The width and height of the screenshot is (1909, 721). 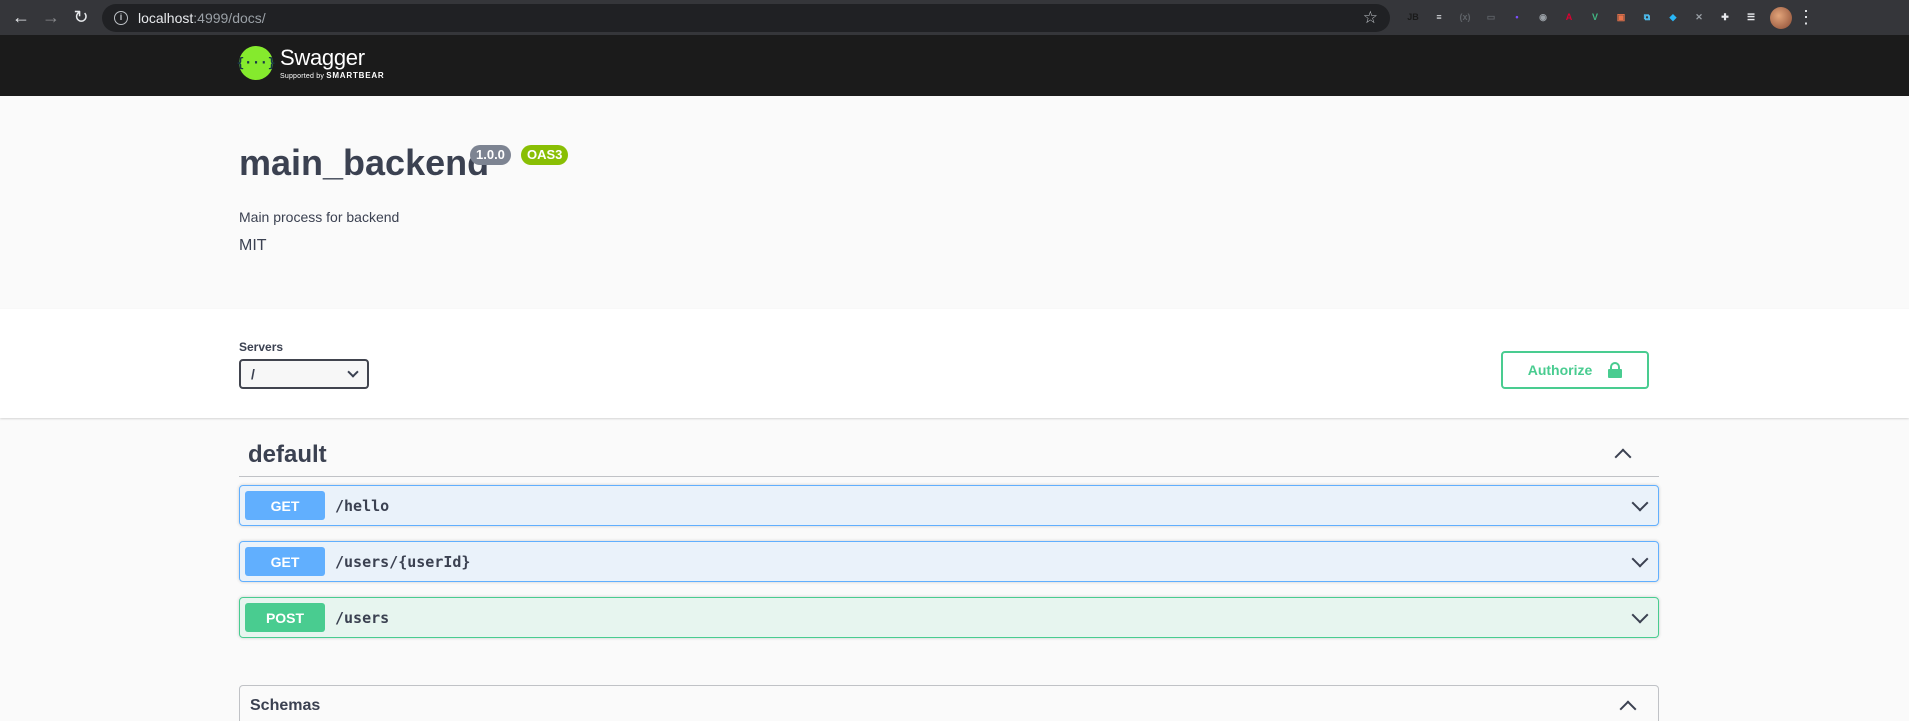 I want to click on screenshot-ext-icon: ⧉, so click(x=1647, y=18).